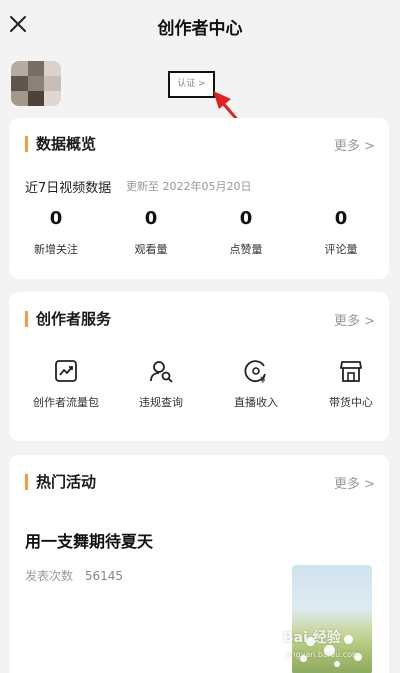 The height and width of the screenshot is (673, 400). I want to click on baidu-watermark: Bai 经验, so click(312, 638).